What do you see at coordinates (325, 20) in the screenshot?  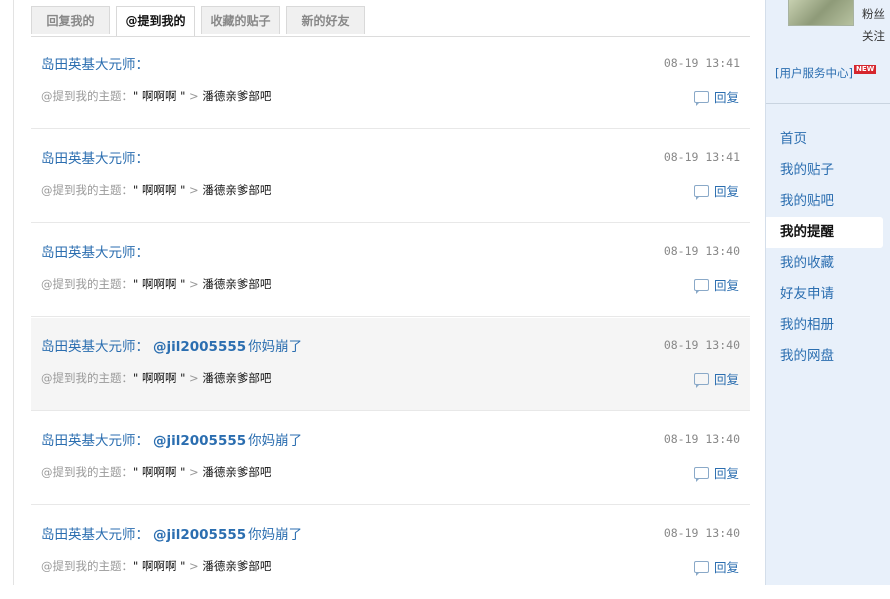 I see `tab-new-friends: 新的好友` at bounding box center [325, 20].